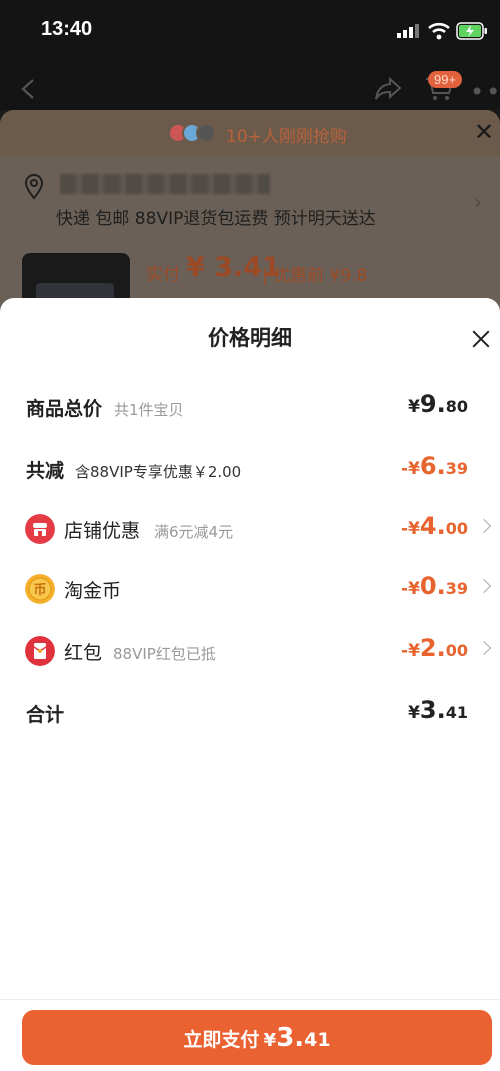  Describe the element at coordinates (250, 470) in the screenshot. I see `row-total-discount: 共减 含88VIP专享优惠￥2.00 -¥6.39` at that location.